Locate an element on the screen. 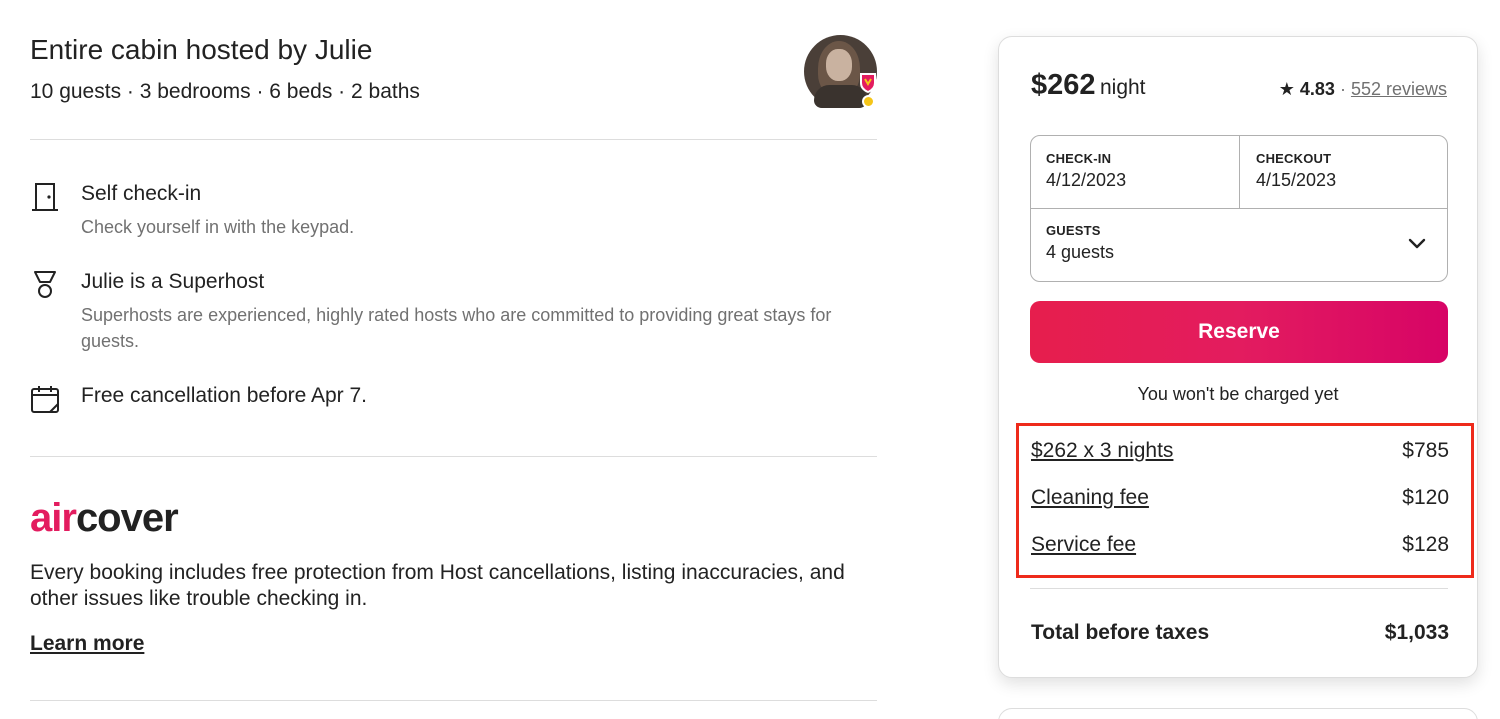 The width and height of the screenshot is (1500, 719). fee-value: $120 is located at coordinates (1425, 497).